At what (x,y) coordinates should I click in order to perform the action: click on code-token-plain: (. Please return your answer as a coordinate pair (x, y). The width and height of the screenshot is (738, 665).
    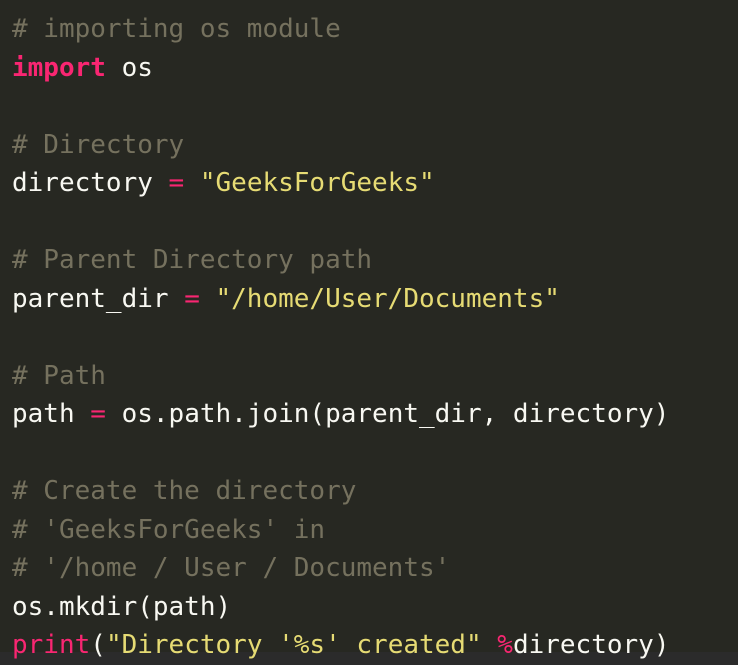
    Looking at the image, I should click on (98, 645).